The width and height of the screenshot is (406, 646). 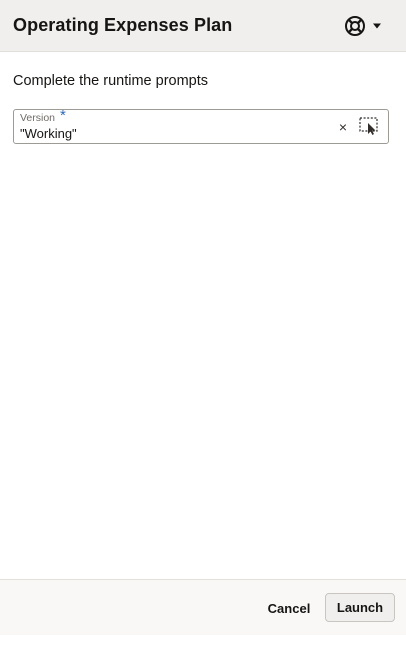 What do you see at coordinates (360, 607) in the screenshot?
I see `launch-button: Launch` at bounding box center [360, 607].